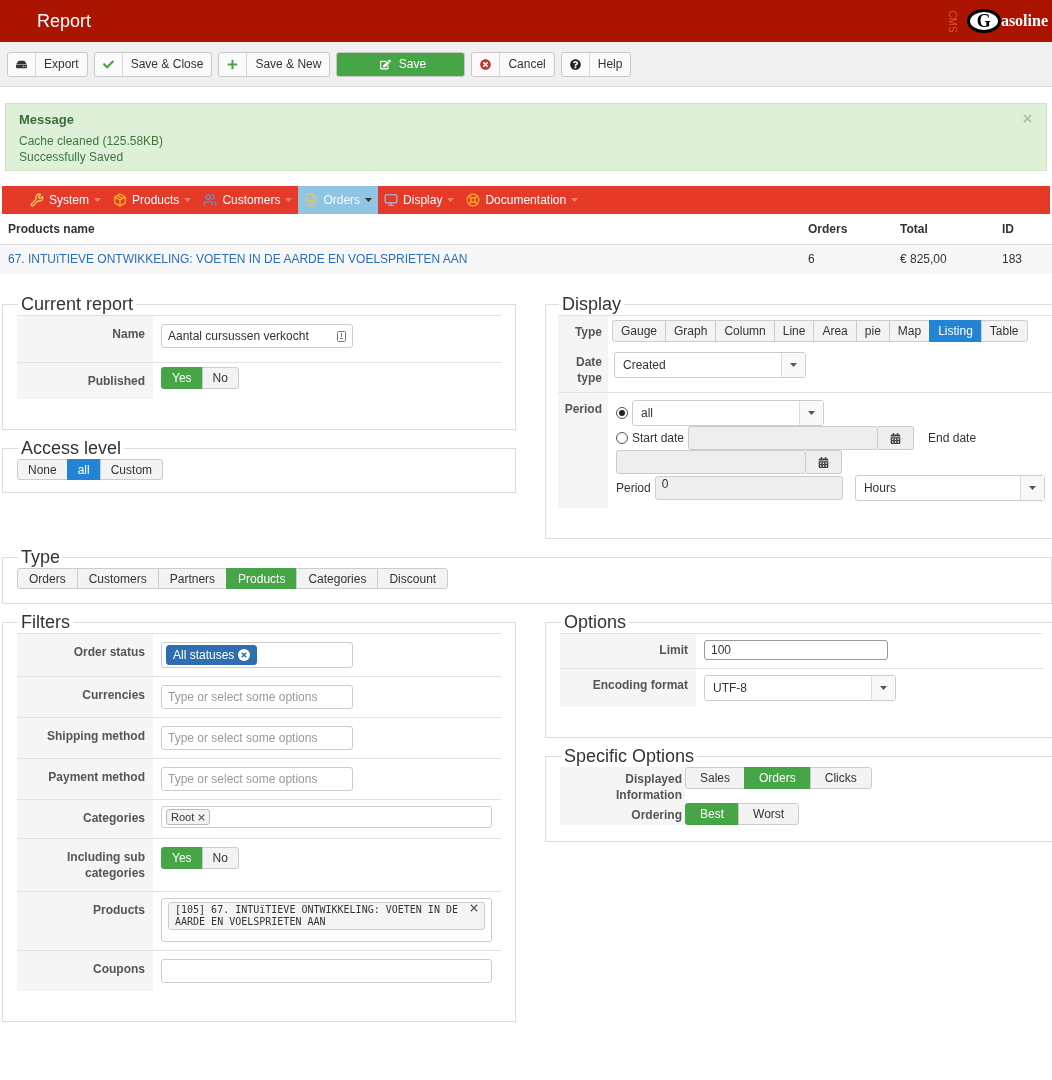 The height and width of the screenshot is (1080, 1052). Describe the element at coordinates (1007, 21) in the screenshot. I see `logo: G asoline` at that location.